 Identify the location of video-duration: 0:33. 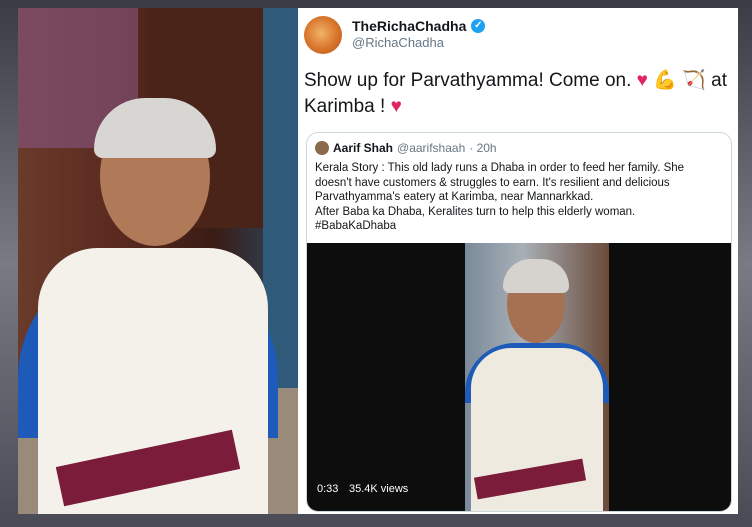
(328, 489).